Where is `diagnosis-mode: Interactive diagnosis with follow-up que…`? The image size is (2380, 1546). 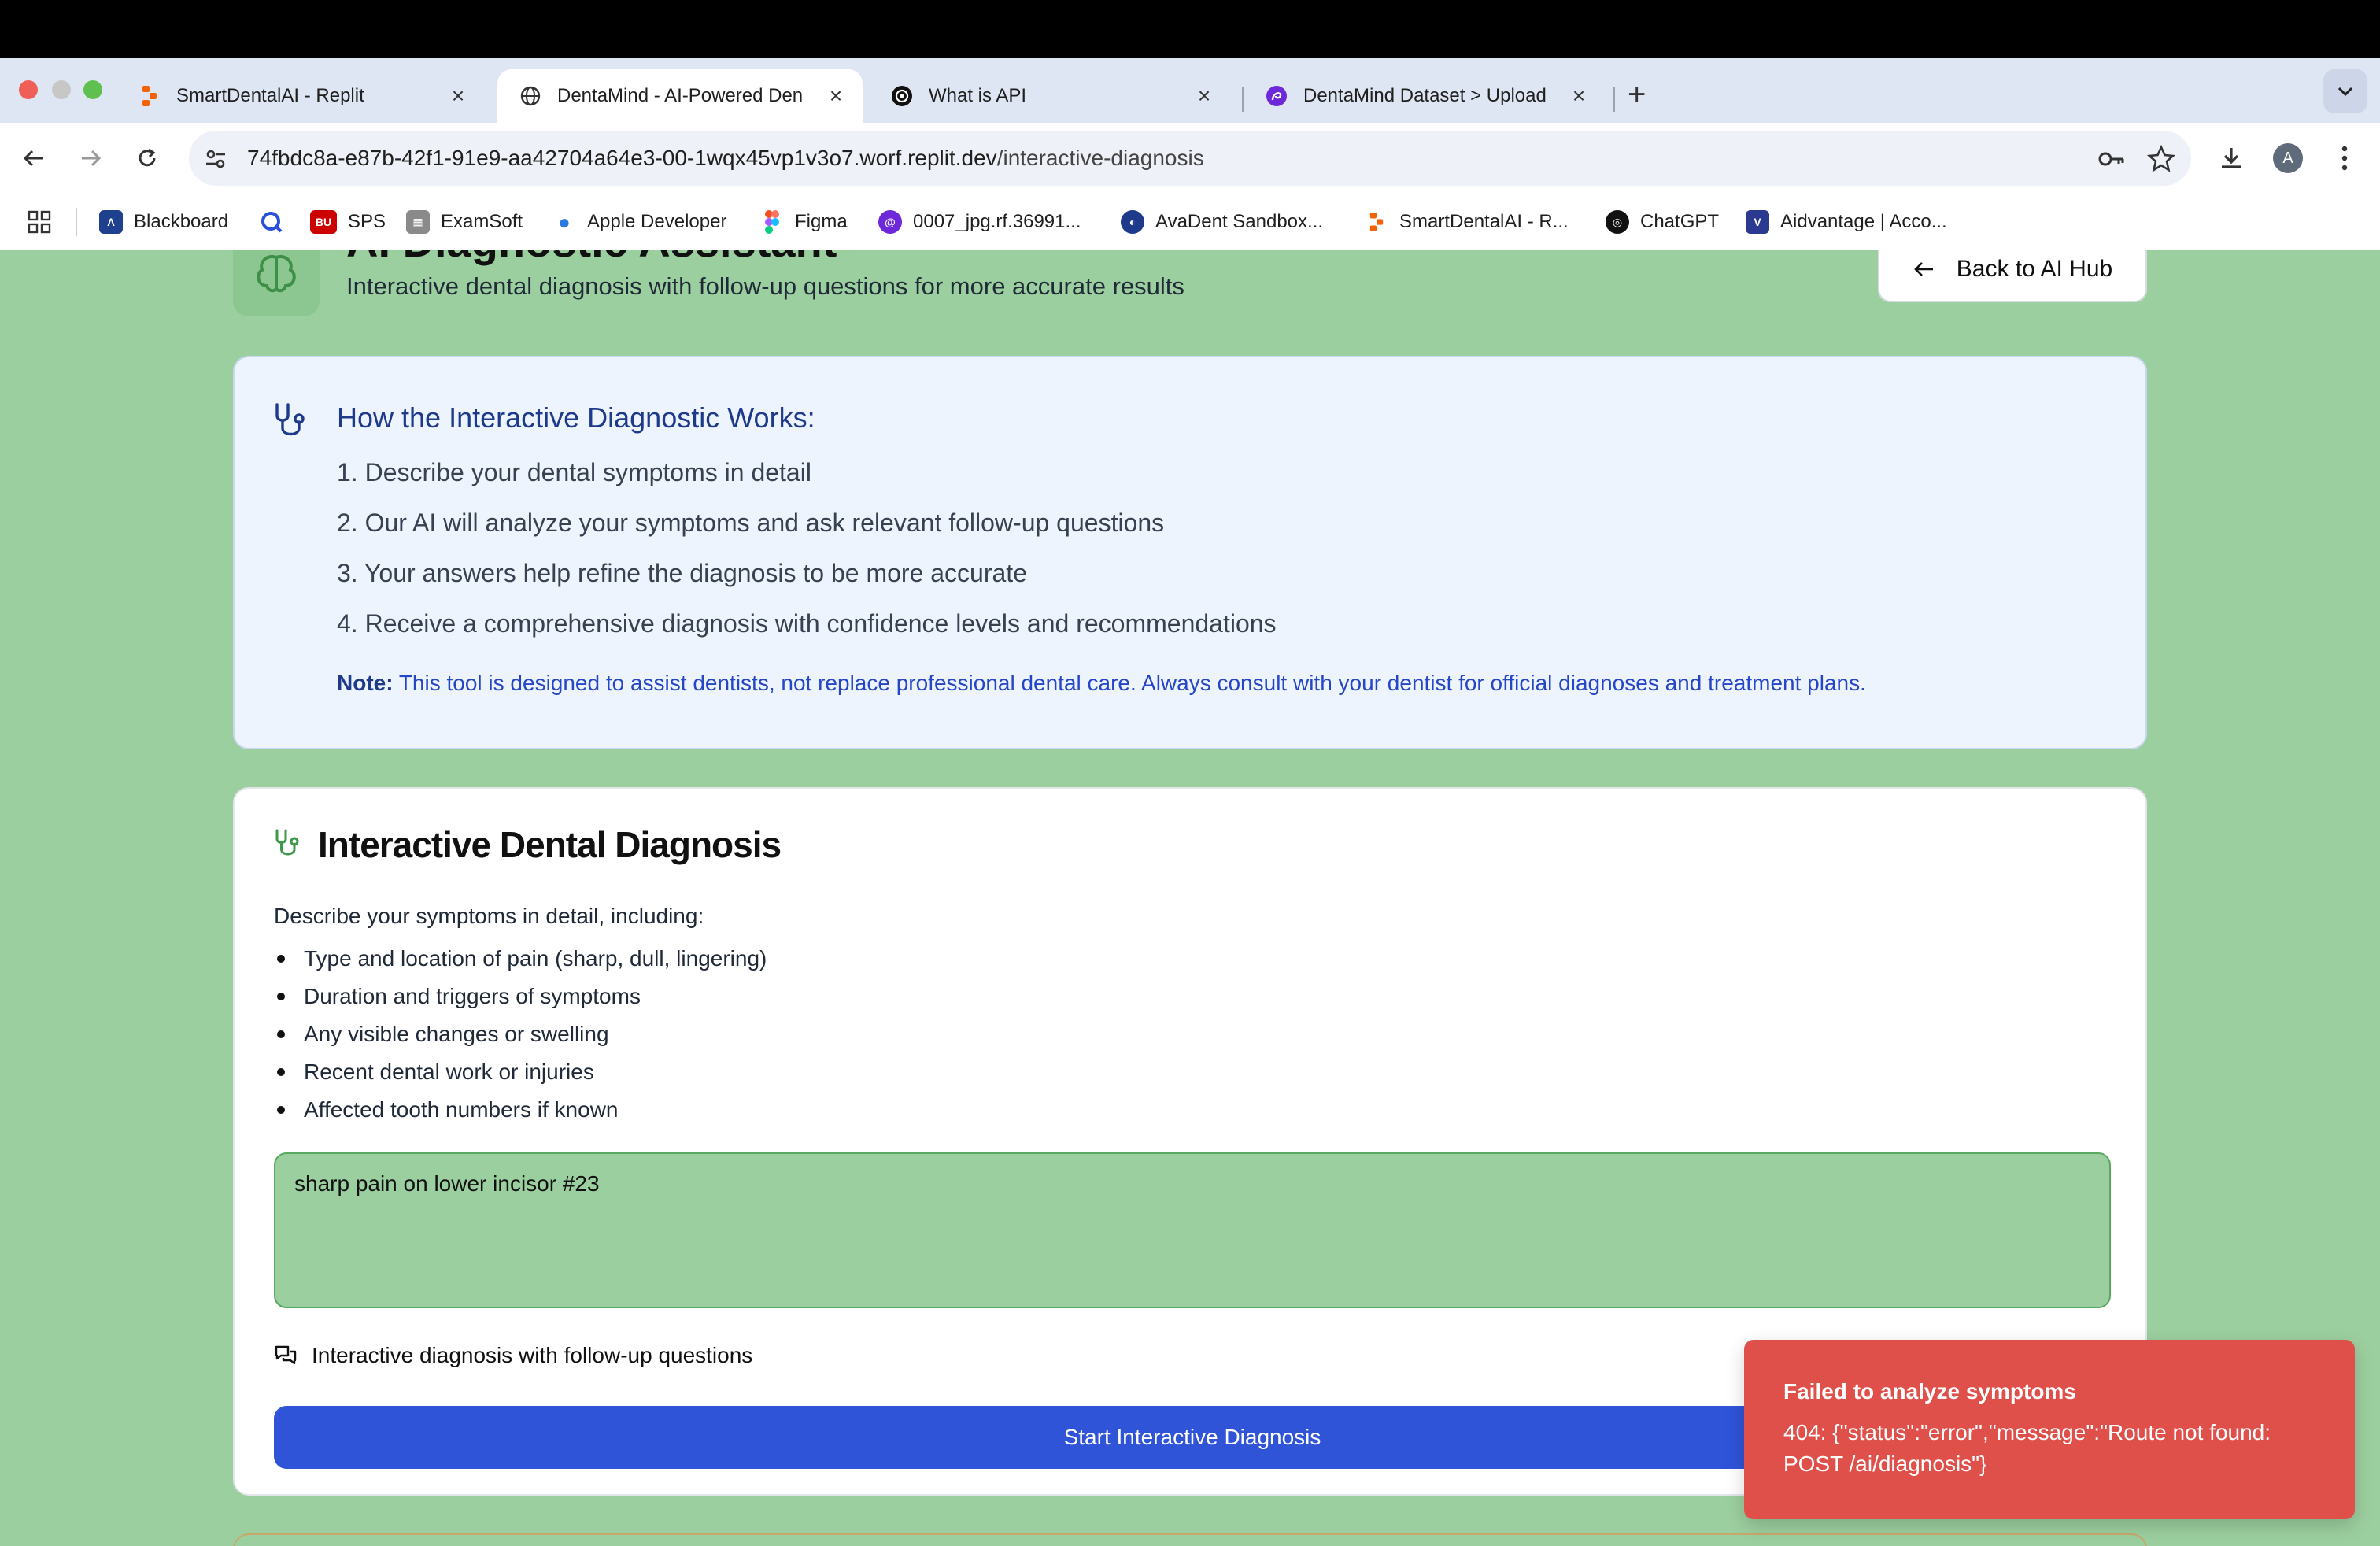
diagnosis-mode: Interactive diagnosis with follow-up que… is located at coordinates (513, 1355).